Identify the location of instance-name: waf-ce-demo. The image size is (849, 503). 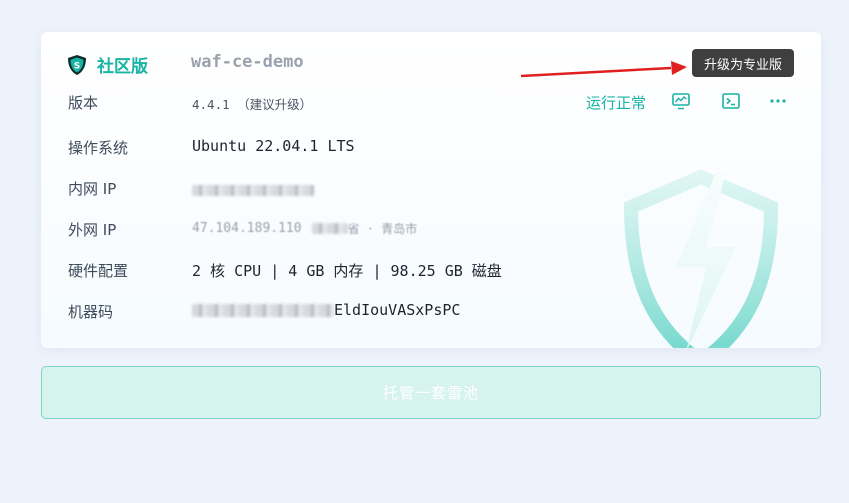
(247, 62).